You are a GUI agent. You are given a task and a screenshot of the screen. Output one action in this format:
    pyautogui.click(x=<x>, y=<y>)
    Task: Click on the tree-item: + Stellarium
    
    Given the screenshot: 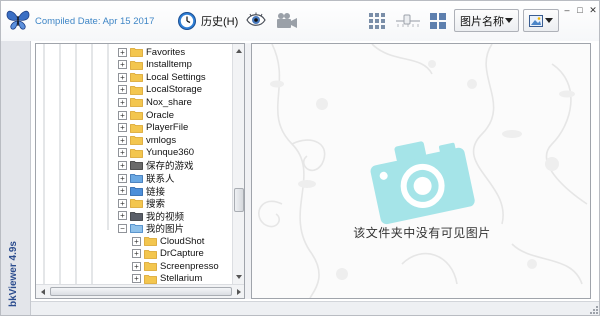 What is the action you would take?
    pyautogui.click(x=167, y=279)
    